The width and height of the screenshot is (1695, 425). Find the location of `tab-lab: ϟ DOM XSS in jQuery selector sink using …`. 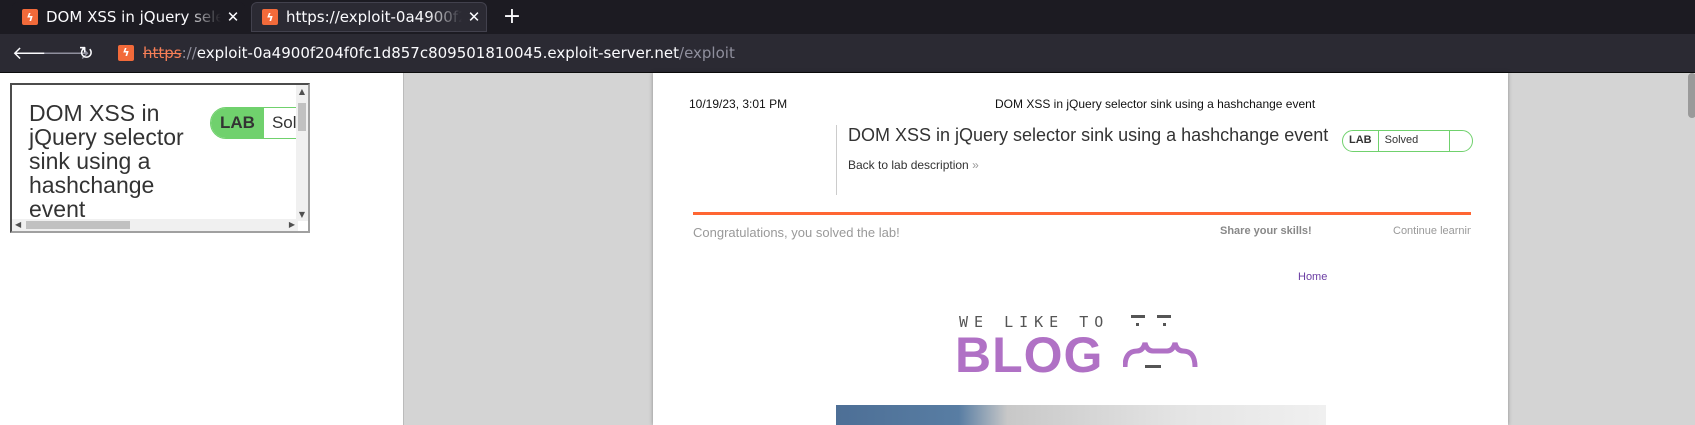

tab-lab: ϟ DOM XSS in jQuery selector sink using … is located at coordinates (128, 17).